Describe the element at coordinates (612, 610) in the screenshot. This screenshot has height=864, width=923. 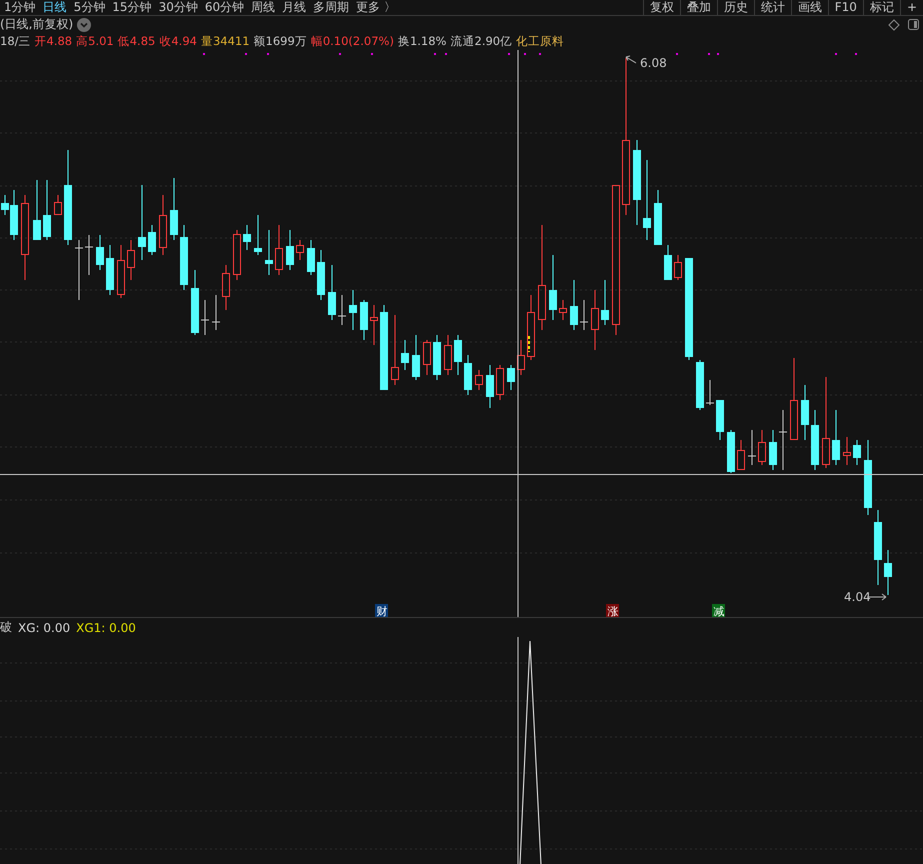
I see `event-badge: 涨` at that location.